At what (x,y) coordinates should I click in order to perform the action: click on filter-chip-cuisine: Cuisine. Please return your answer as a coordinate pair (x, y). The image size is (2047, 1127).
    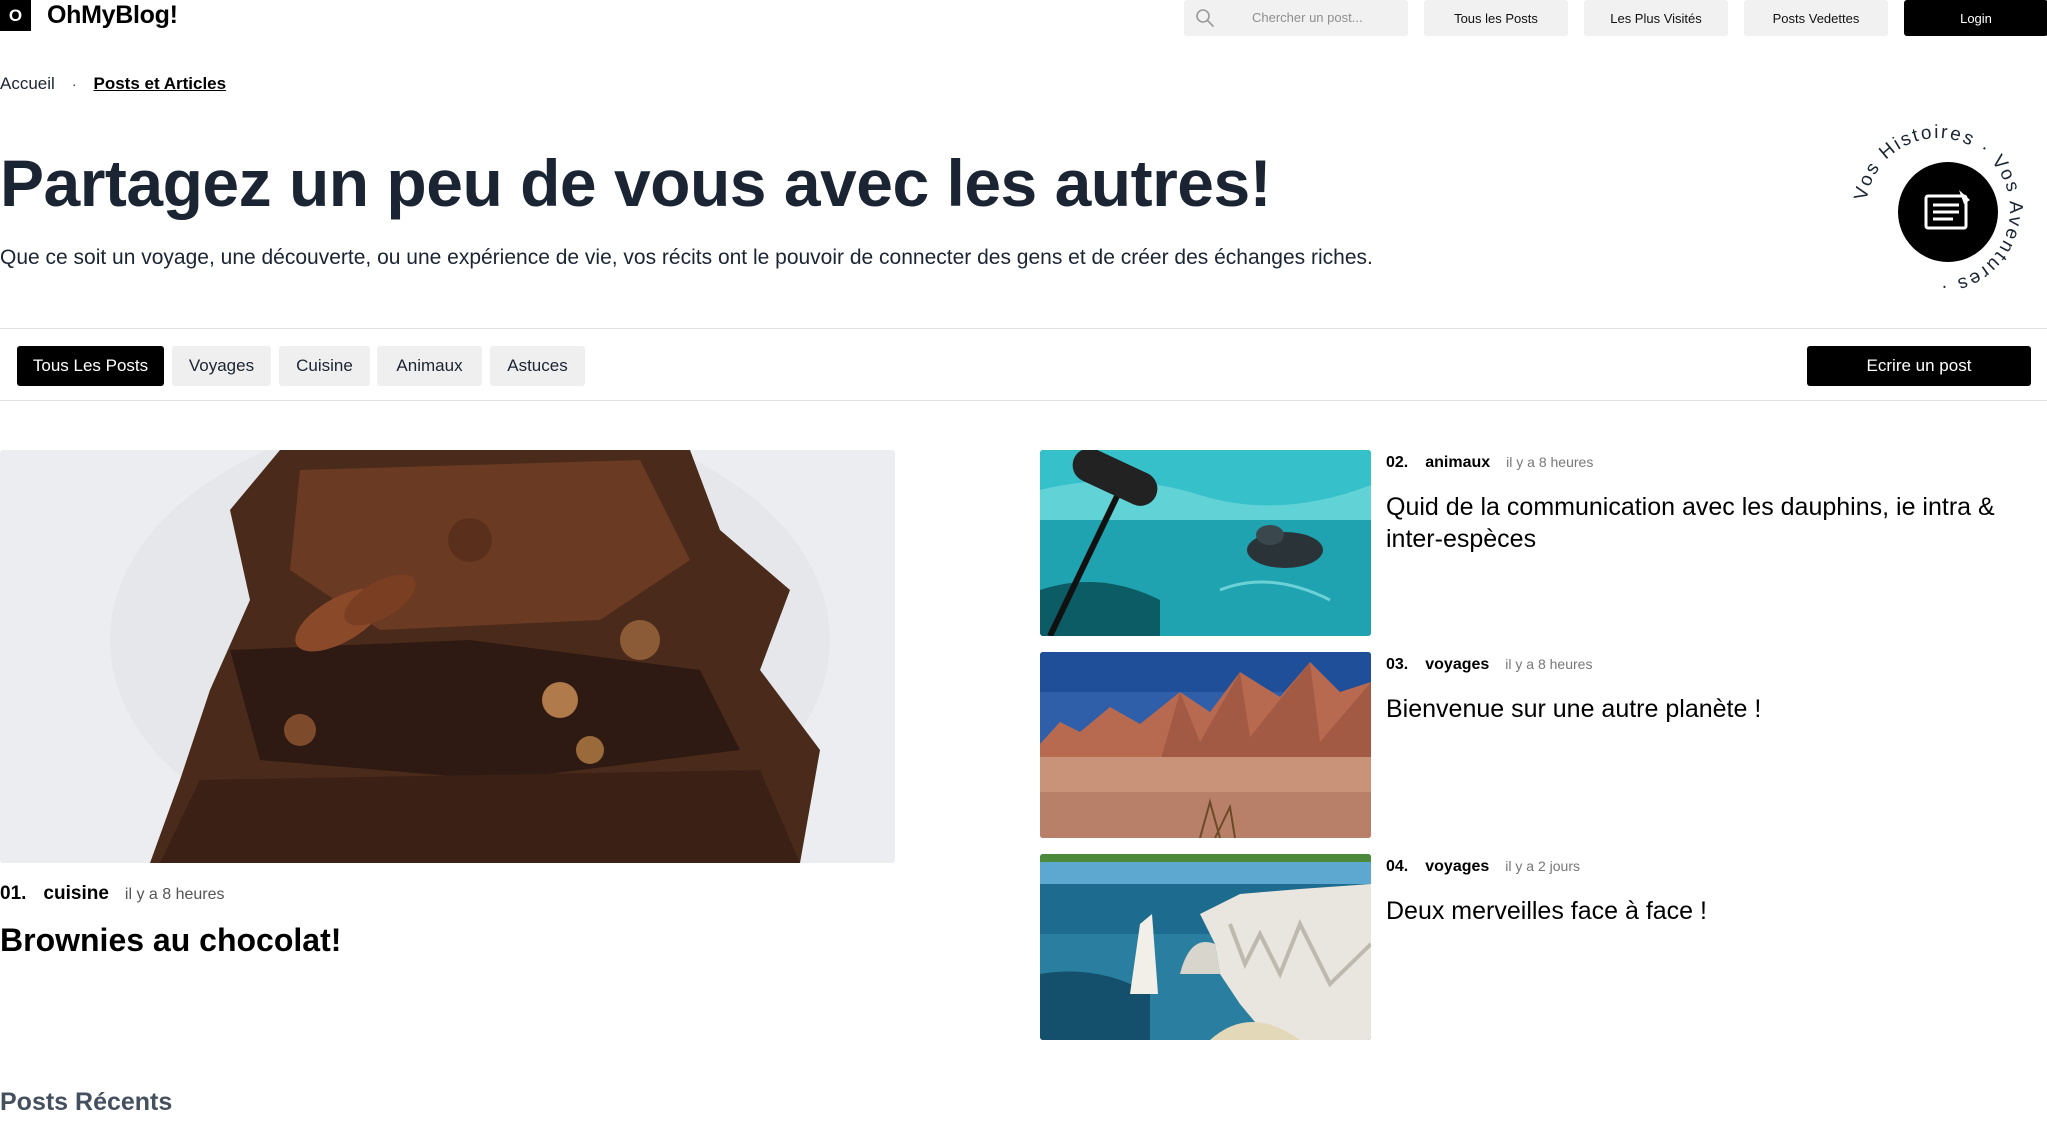
    Looking at the image, I should click on (324, 366).